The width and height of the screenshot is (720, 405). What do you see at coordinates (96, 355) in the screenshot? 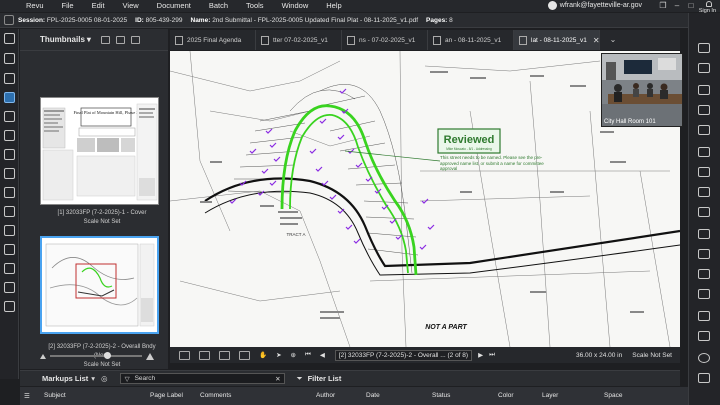
I see `thumb-size-track` at bounding box center [96, 355].